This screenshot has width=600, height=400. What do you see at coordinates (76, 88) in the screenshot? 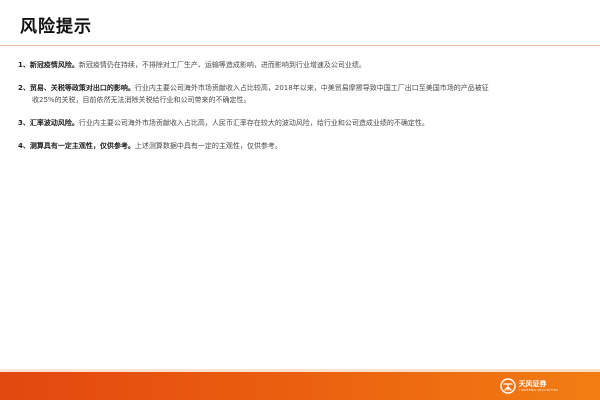
I see `risk-heading: 2、贸易、关税等政策对出口的影响。` at bounding box center [76, 88].